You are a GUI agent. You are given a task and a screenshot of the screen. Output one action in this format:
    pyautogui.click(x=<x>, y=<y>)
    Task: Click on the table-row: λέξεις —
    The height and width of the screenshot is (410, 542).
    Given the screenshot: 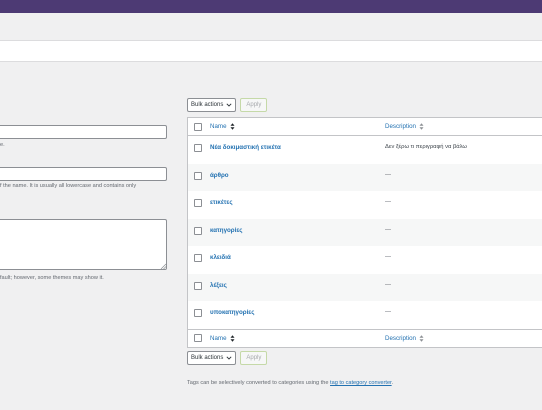 What is the action you would take?
    pyautogui.click(x=365, y=287)
    